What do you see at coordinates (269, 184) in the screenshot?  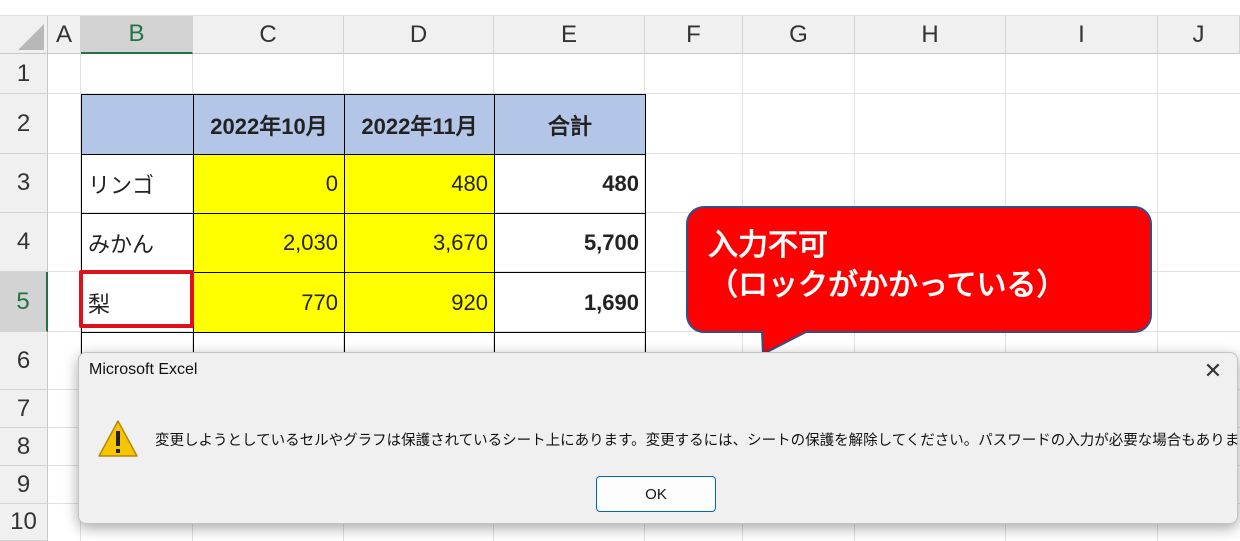 I see `cell-c3: 0` at bounding box center [269, 184].